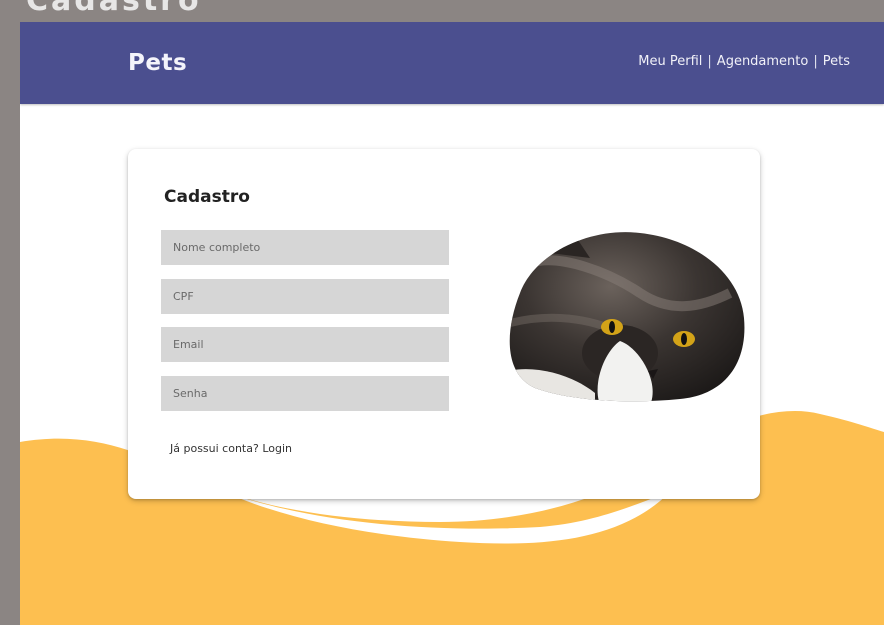  I want to click on cat-image-svg, so click(627, 317).